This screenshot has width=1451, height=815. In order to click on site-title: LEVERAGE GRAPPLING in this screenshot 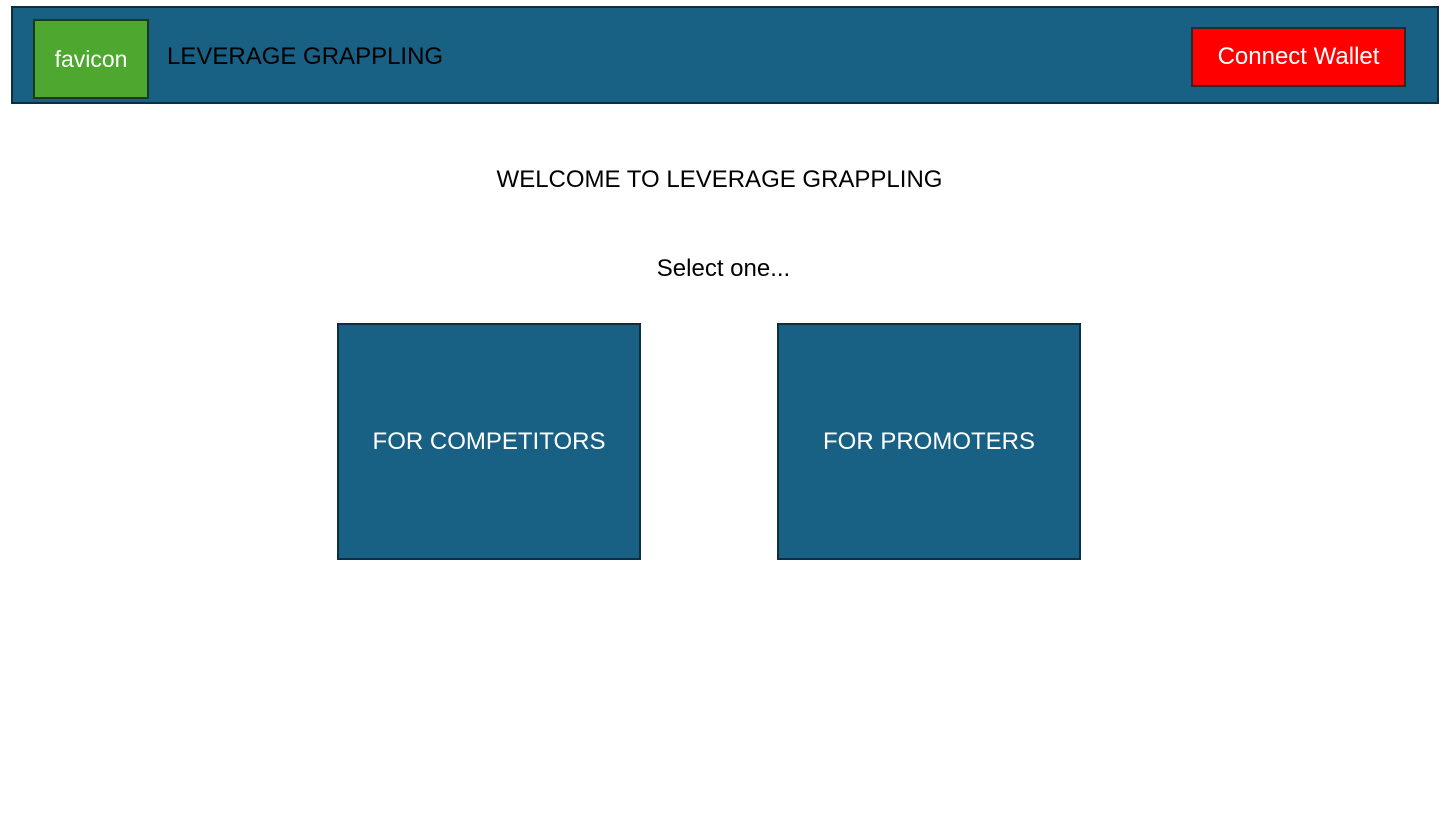, I will do `click(305, 56)`.